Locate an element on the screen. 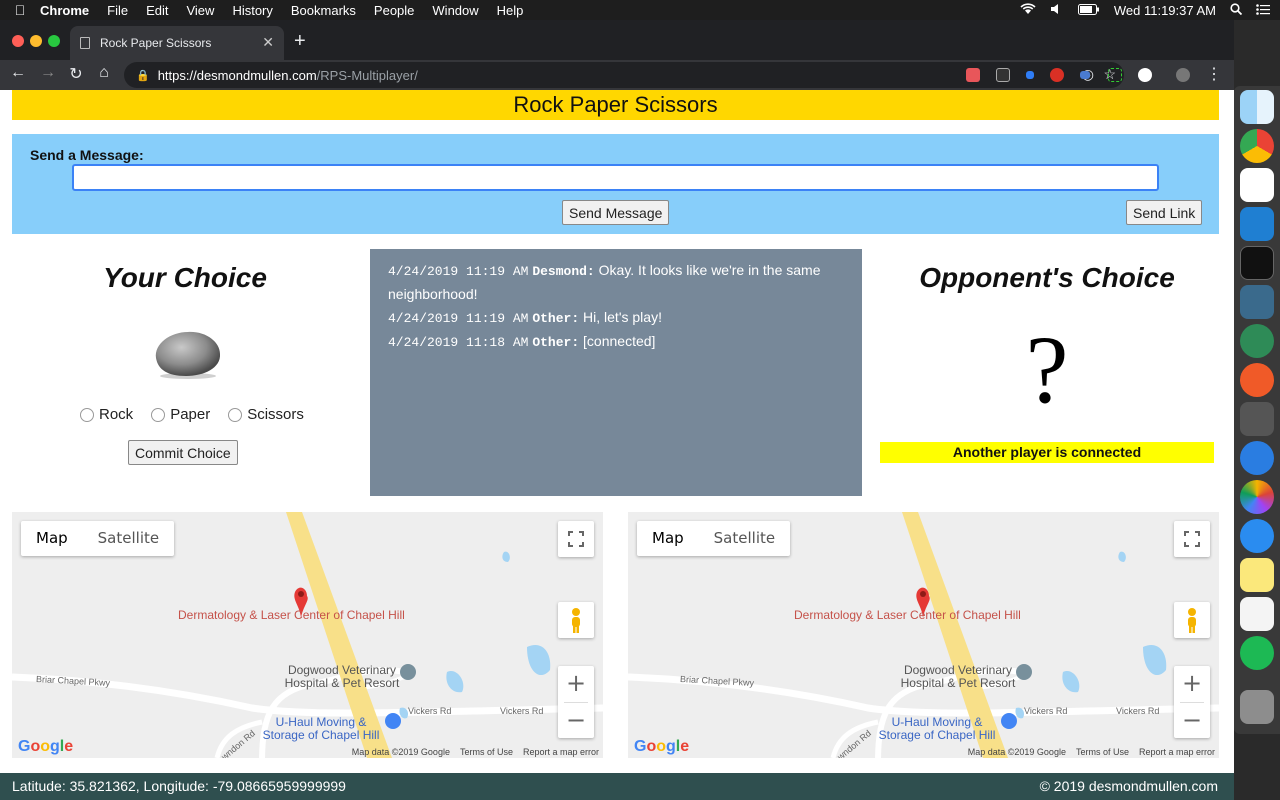 This screenshot has width=1280, height=800. rock-label: Rock is located at coordinates (116, 414).